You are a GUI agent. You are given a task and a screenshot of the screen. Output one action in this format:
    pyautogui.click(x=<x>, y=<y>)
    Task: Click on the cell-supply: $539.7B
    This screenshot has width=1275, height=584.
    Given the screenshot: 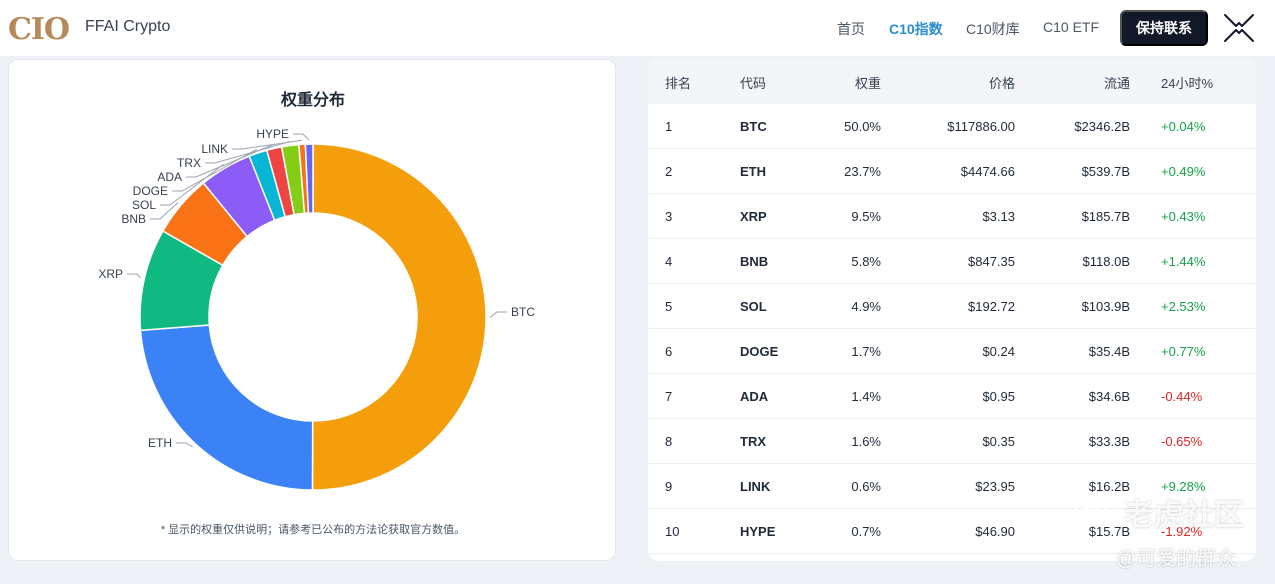 What is the action you would take?
    pyautogui.click(x=1105, y=171)
    